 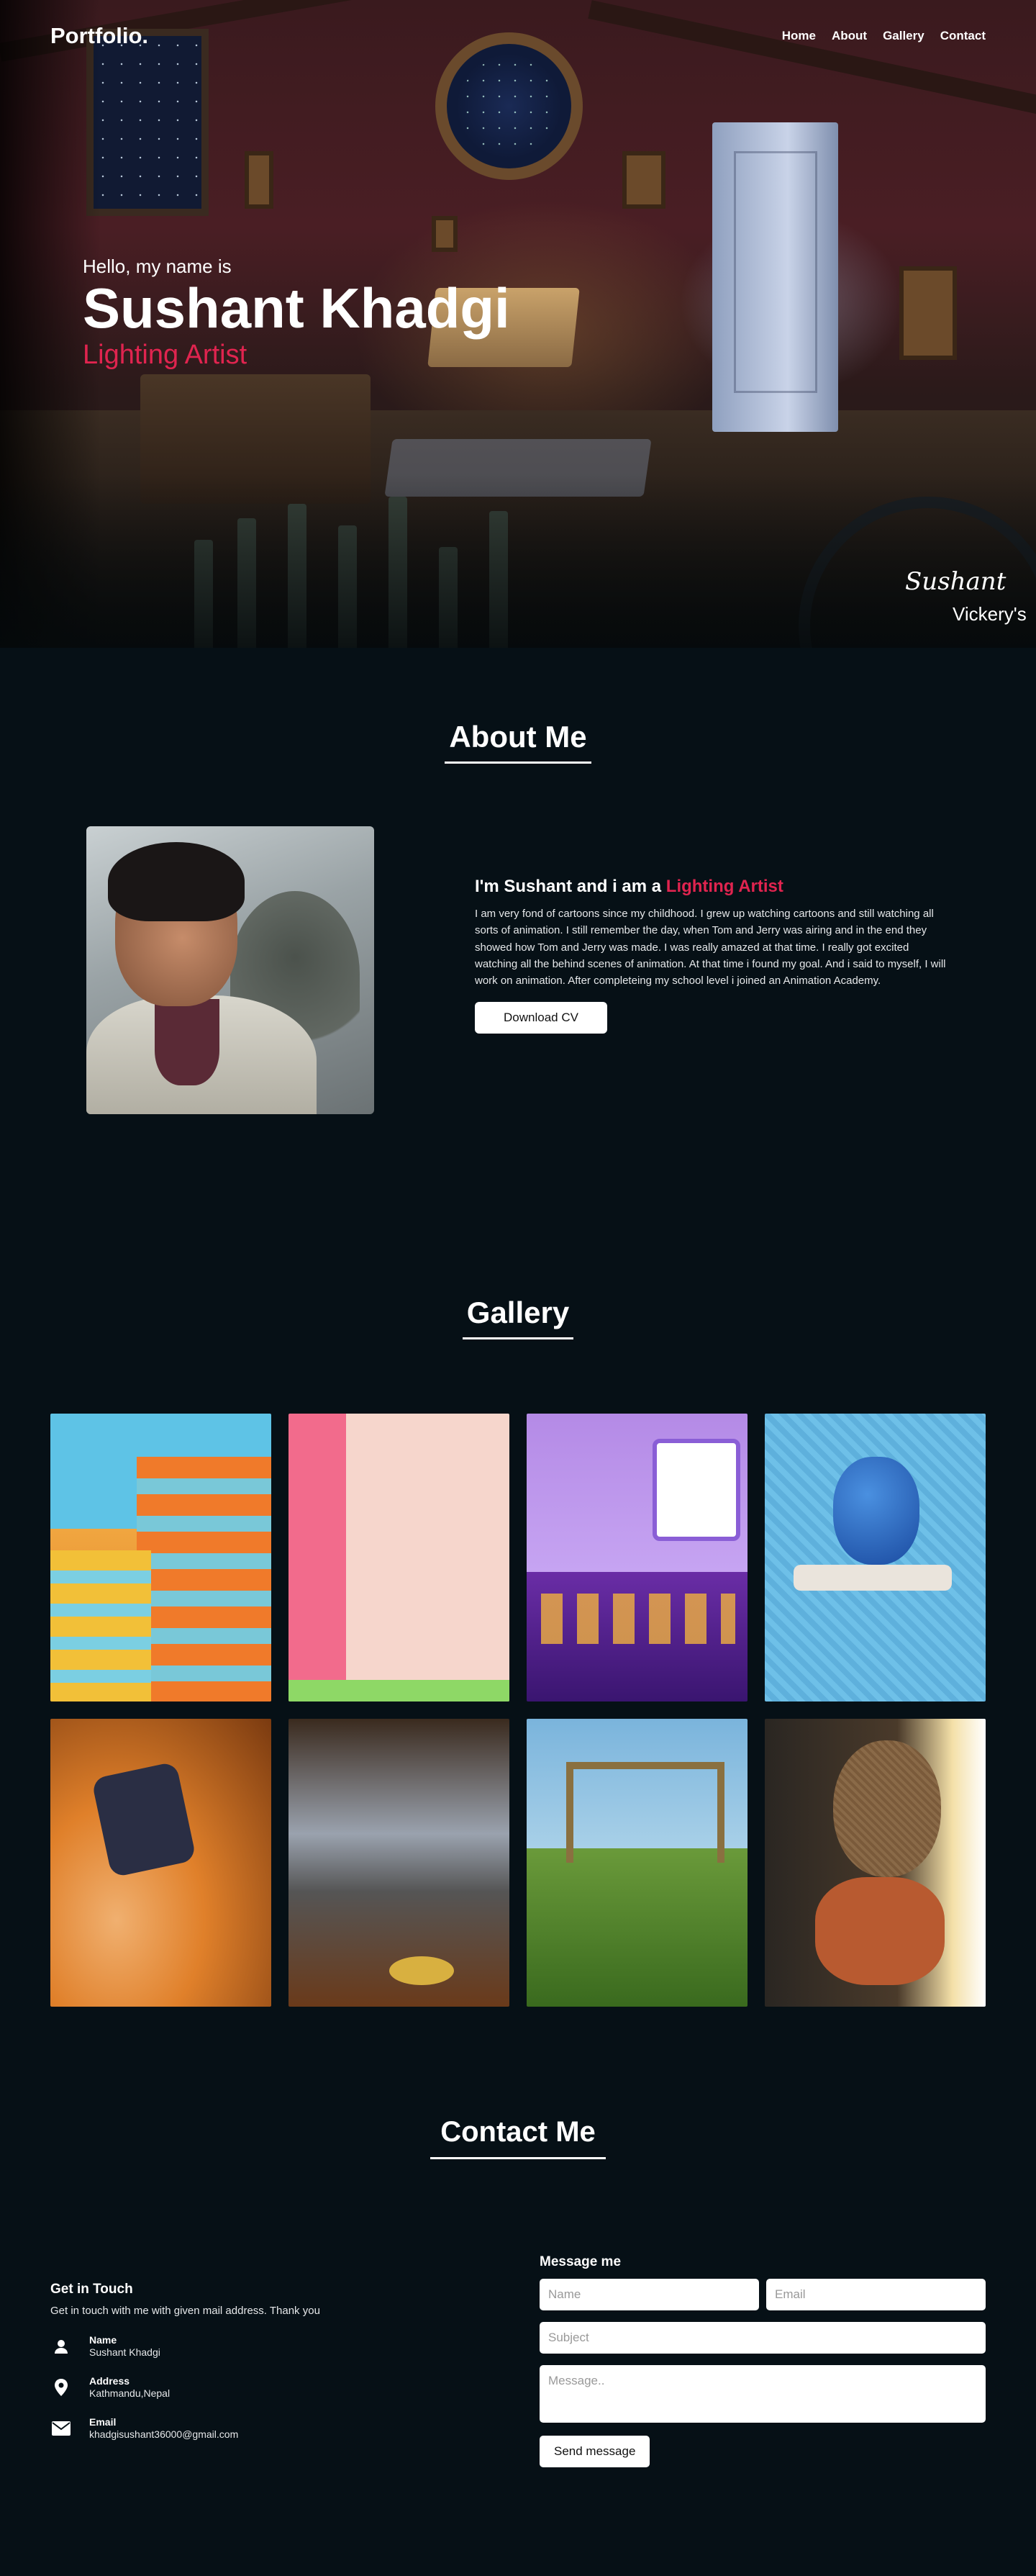 What do you see at coordinates (399, 1863) in the screenshot?
I see `gallery-image-kitchen` at bounding box center [399, 1863].